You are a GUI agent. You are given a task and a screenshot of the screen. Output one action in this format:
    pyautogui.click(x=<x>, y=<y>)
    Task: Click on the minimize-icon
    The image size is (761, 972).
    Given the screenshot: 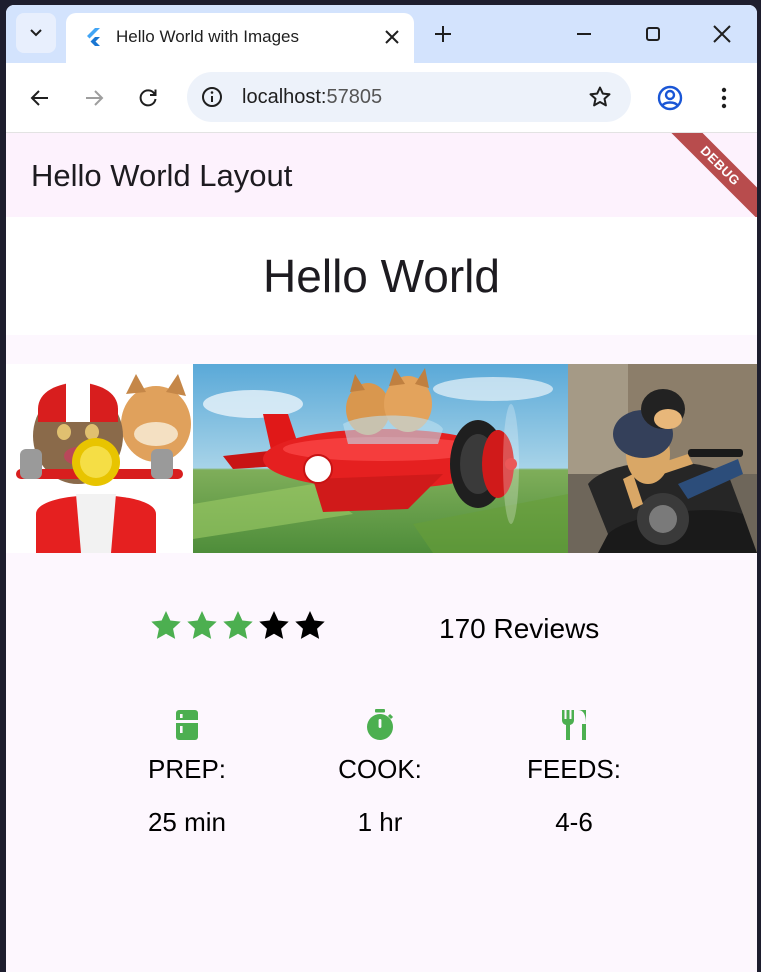 What is the action you would take?
    pyautogui.click(x=584, y=34)
    